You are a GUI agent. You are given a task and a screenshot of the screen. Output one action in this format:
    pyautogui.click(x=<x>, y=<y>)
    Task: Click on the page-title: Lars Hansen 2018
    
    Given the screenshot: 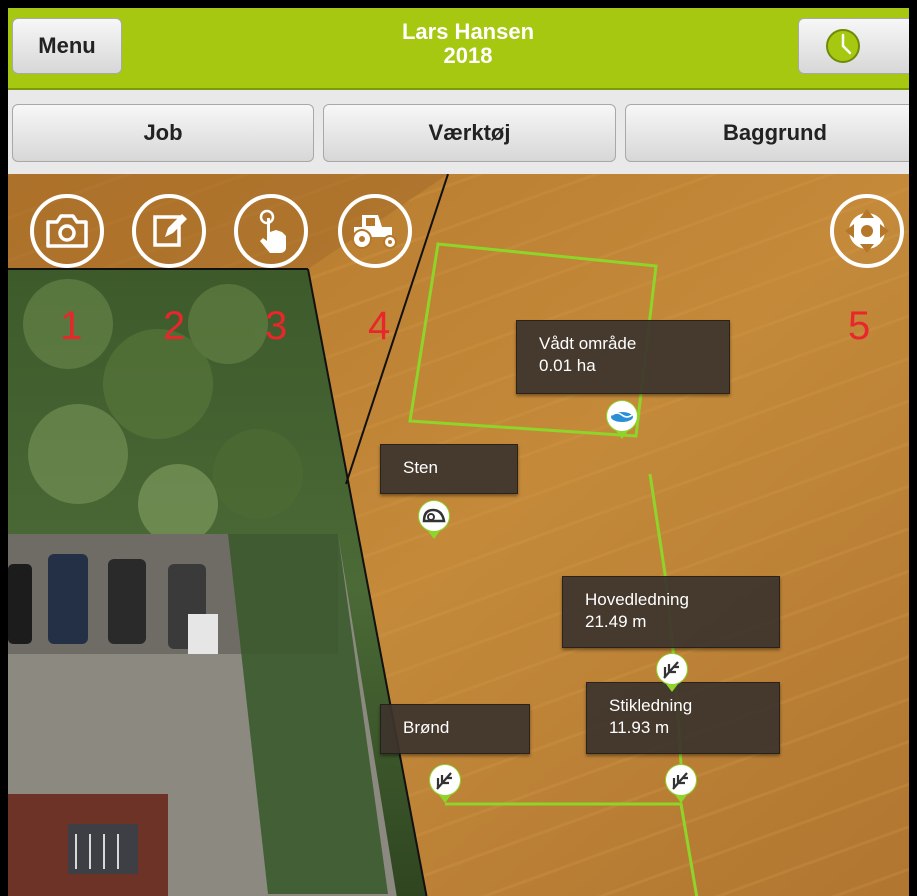 What is the action you would take?
    pyautogui.click(x=468, y=44)
    